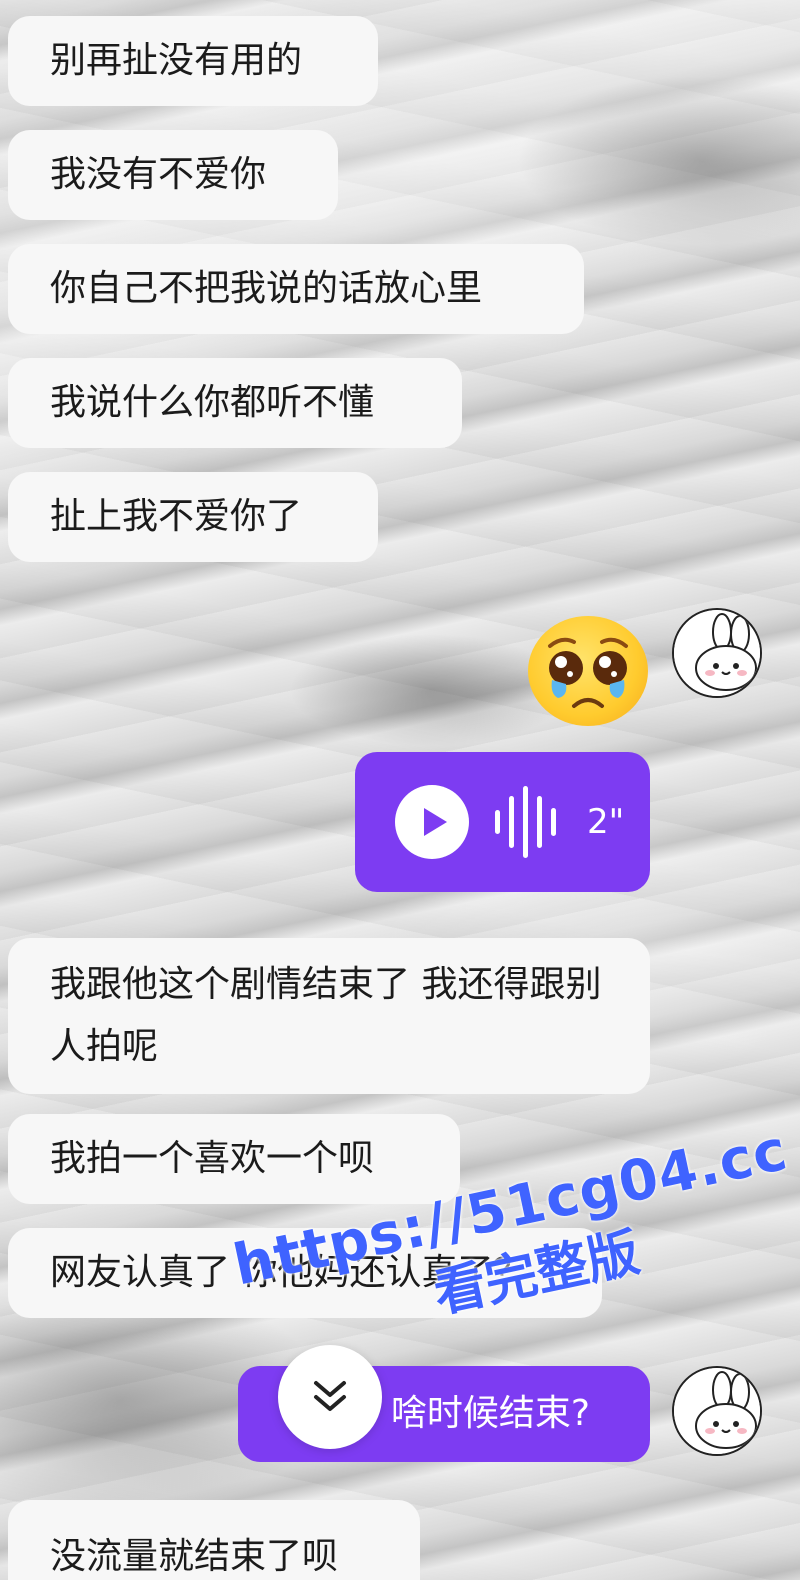 The height and width of the screenshot is (1580, 800). What do you see at coordinates (432, 822) in the screenshot?
I see `play-icon` at bounding box center [432, 822].